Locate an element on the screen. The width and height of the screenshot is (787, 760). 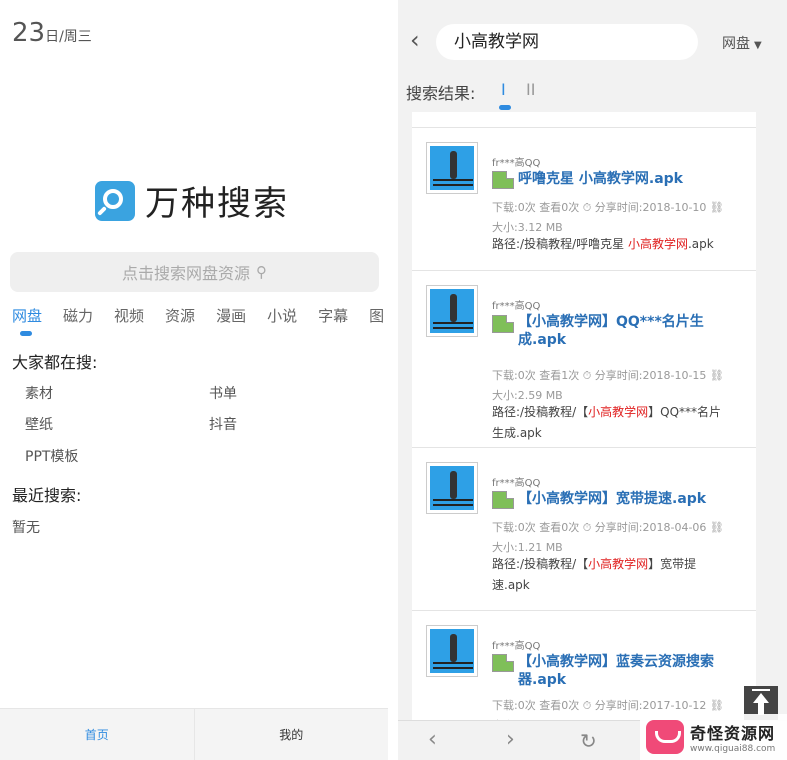
date-day: 23 is located at coordinates (29, 33).